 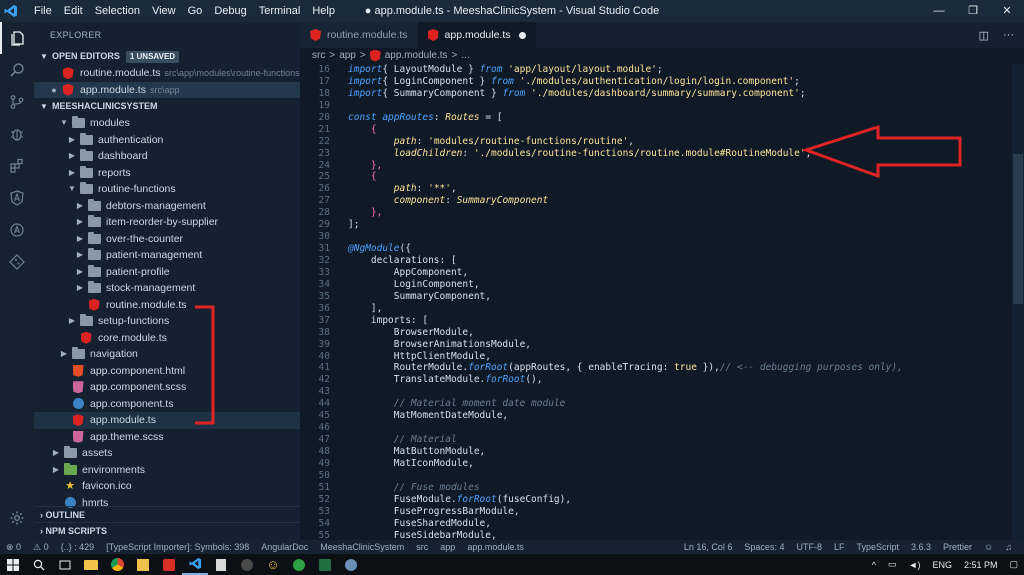 What do you see at coordinates (476, 35) in the screenshot?
I see `tab-app-module: app.module.ts` at bounding box center [476, 35].